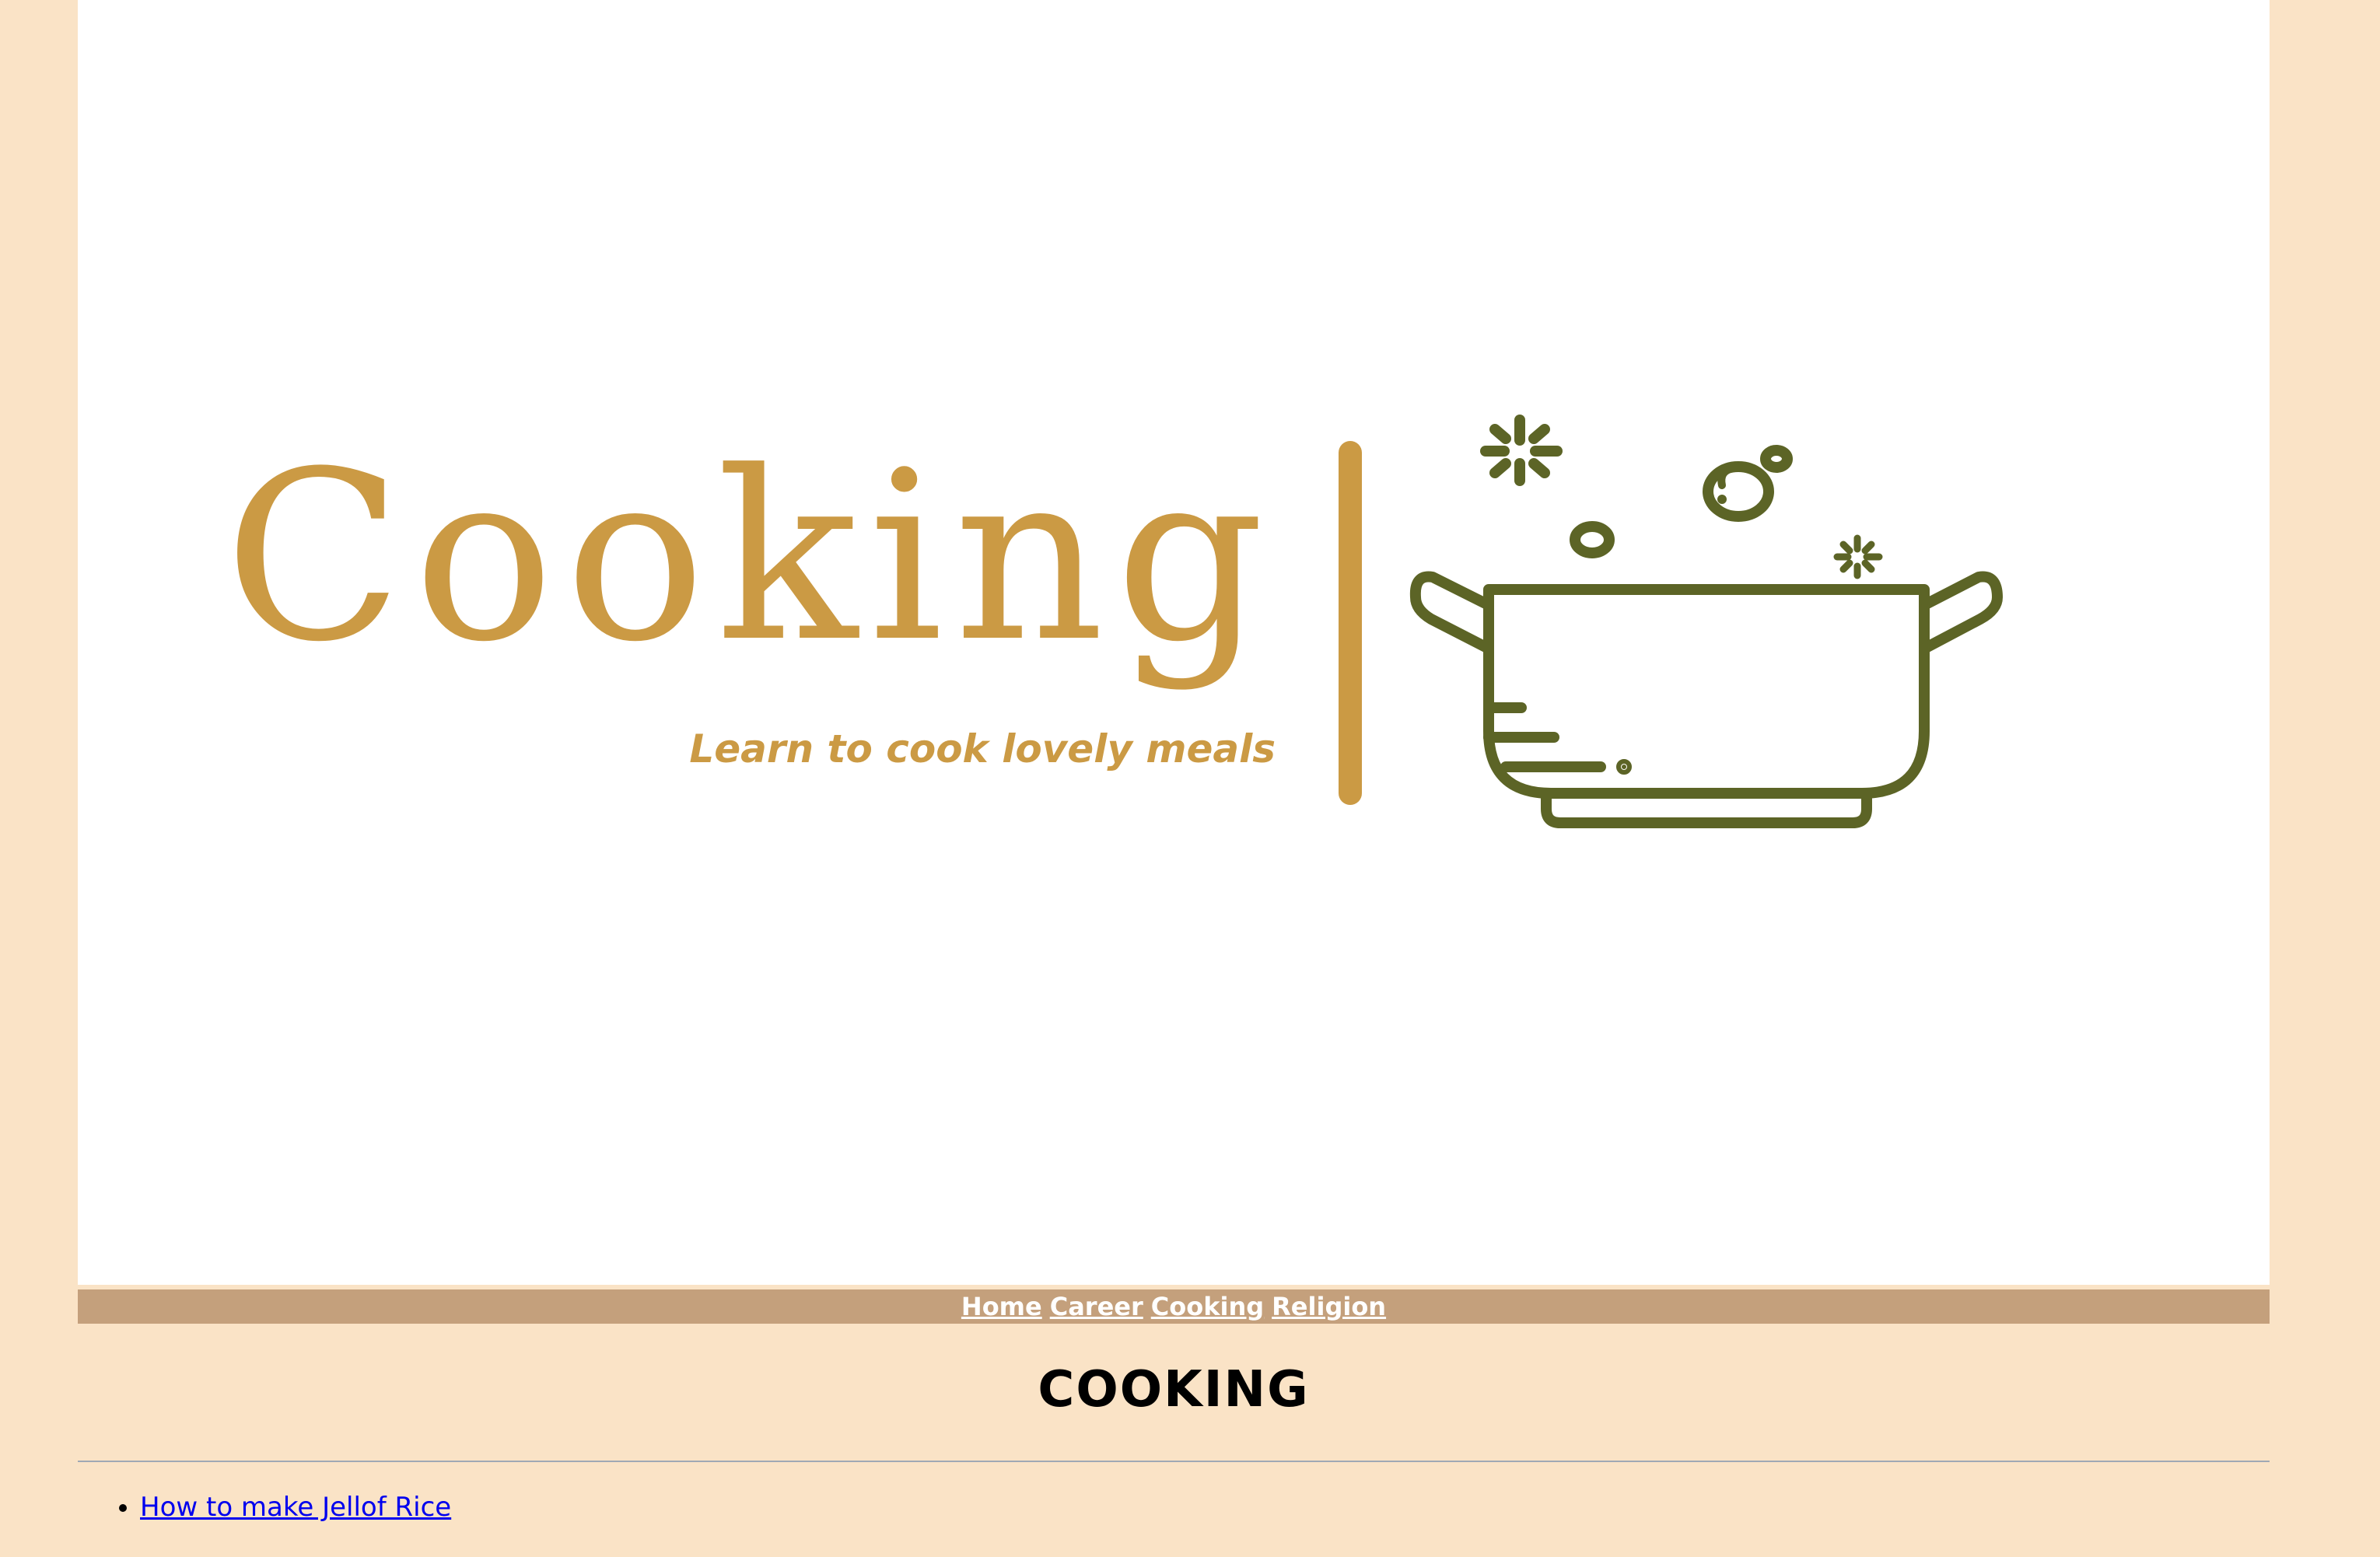  Describe the element at coordinates (1002, 1306) in the screenshot. I see `nav-link-home: Home` at that location.